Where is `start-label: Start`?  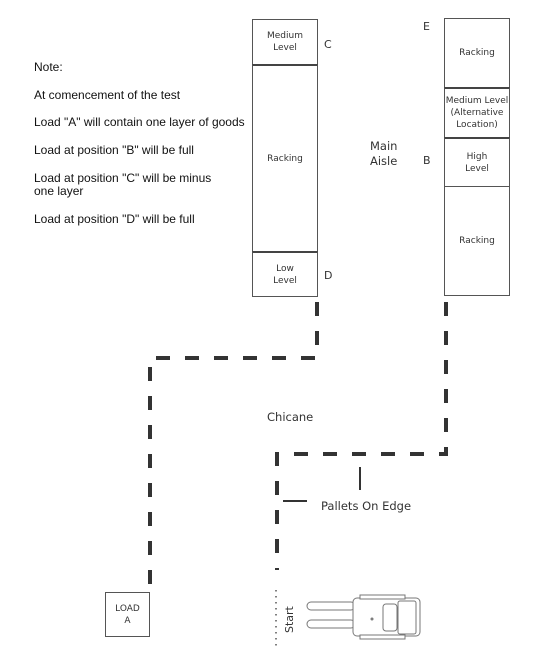 start-label: Start is located at coordinates (289, 619).